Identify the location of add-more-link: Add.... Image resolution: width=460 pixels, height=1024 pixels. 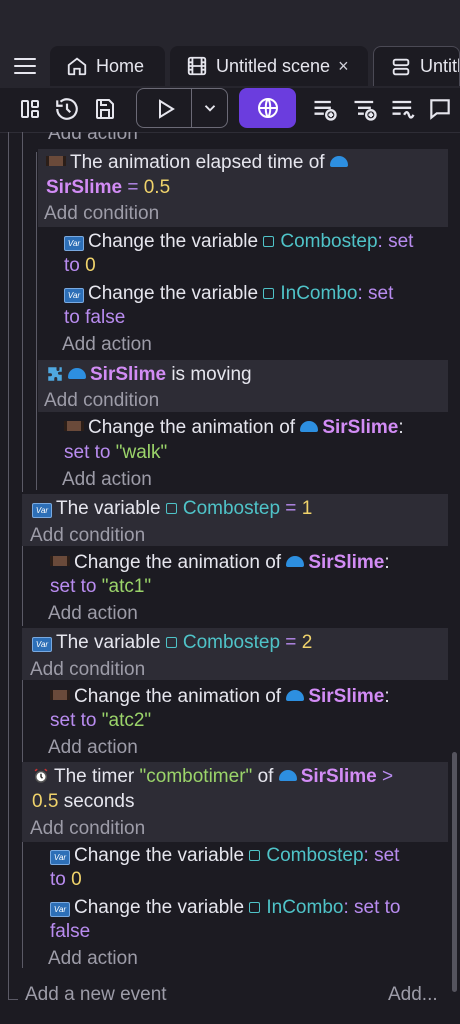
(413, 995).